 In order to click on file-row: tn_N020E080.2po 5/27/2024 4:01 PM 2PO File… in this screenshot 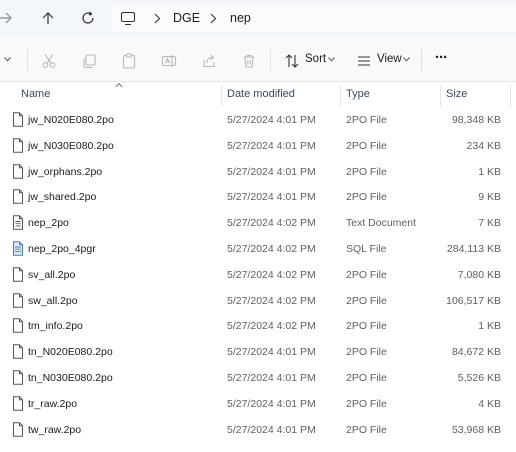, I will do `click(258, 352)`.